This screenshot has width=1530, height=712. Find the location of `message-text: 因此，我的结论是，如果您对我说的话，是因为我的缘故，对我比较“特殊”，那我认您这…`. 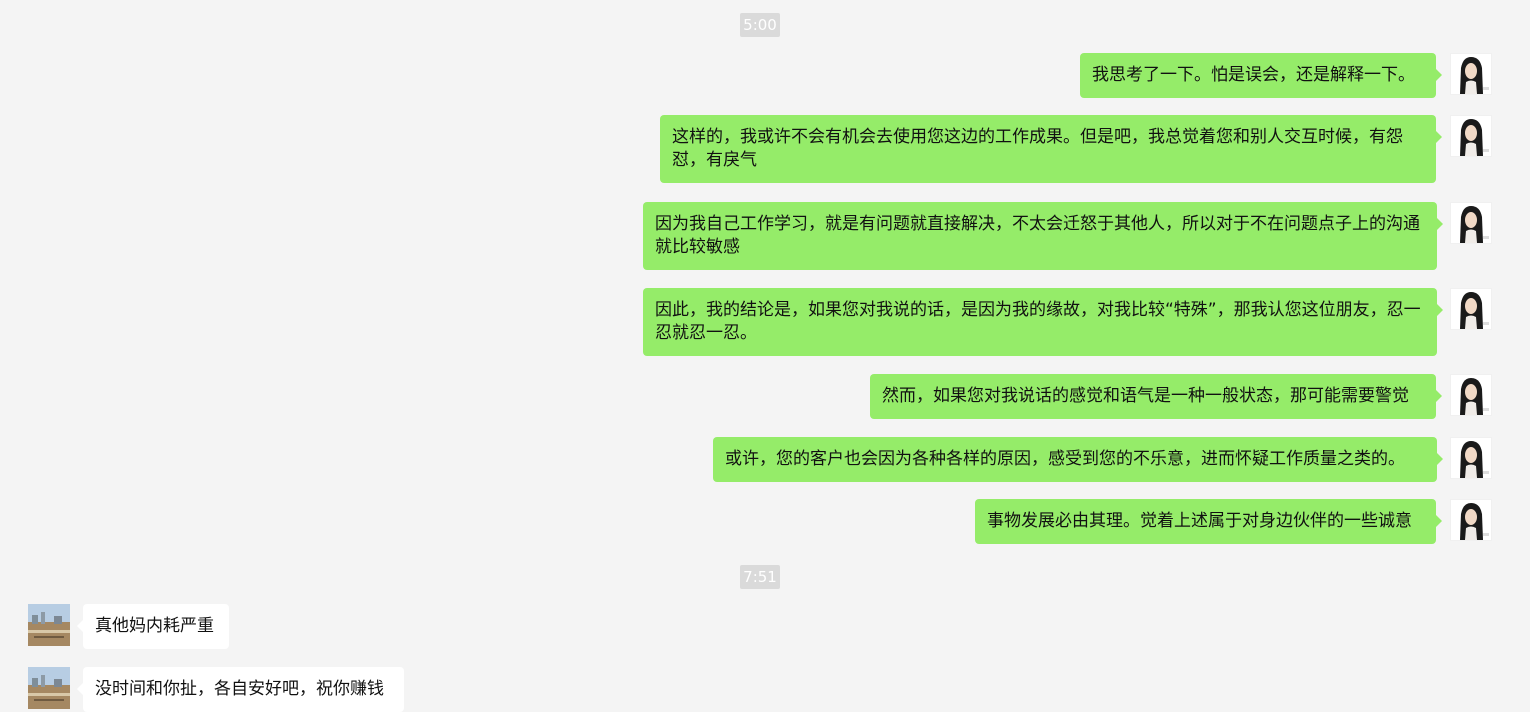

message-text: 因此，我的结论是，如果您对我说的话，是因为我的缘故，对我比较“特殊”，那我认您这… is located at coordinates (1038, 321).